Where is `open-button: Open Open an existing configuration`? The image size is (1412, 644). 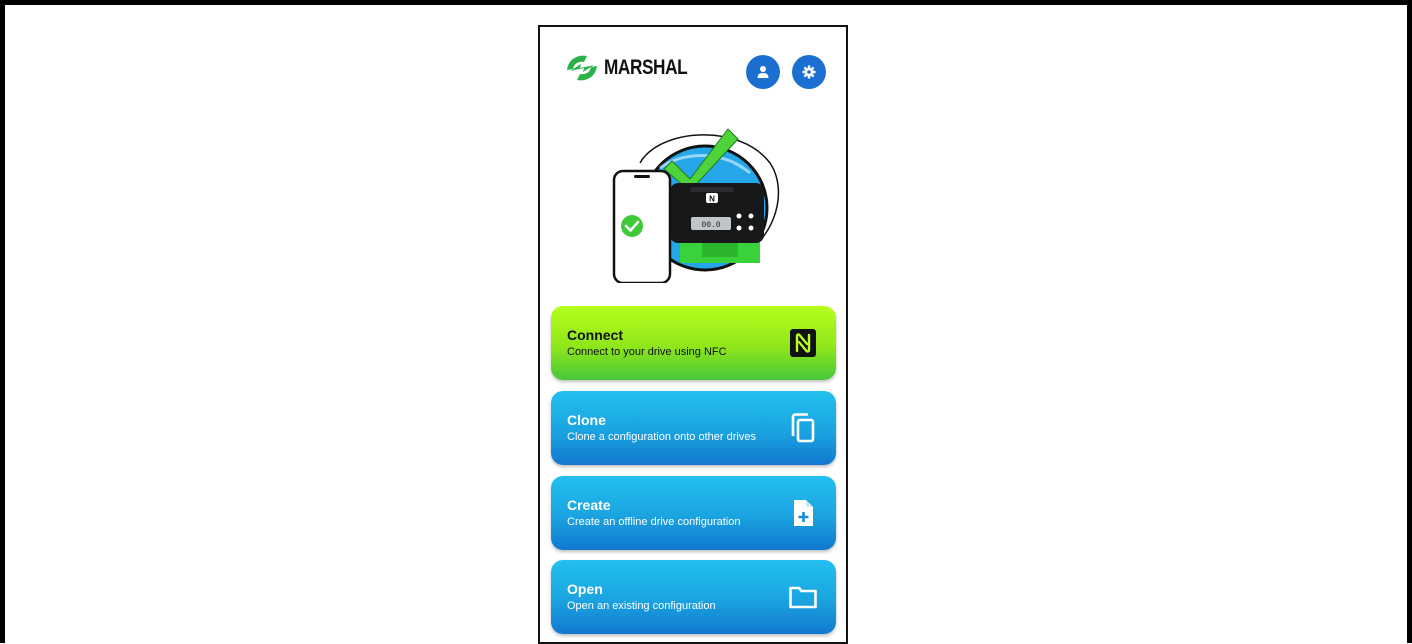
open-button: Open Open an existing configuration is located at coordinates (693, 597).